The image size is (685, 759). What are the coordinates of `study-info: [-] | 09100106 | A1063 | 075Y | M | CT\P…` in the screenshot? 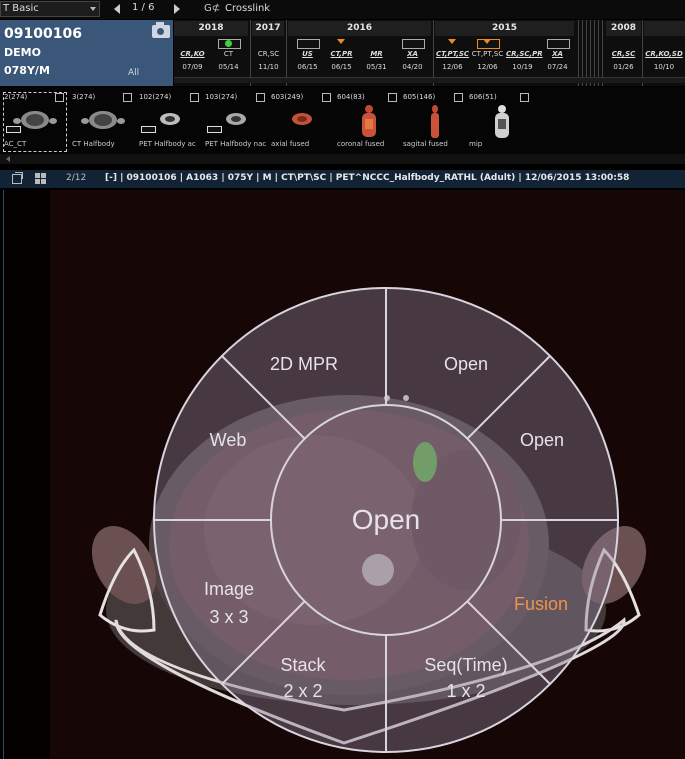 It's located at (367, 178).